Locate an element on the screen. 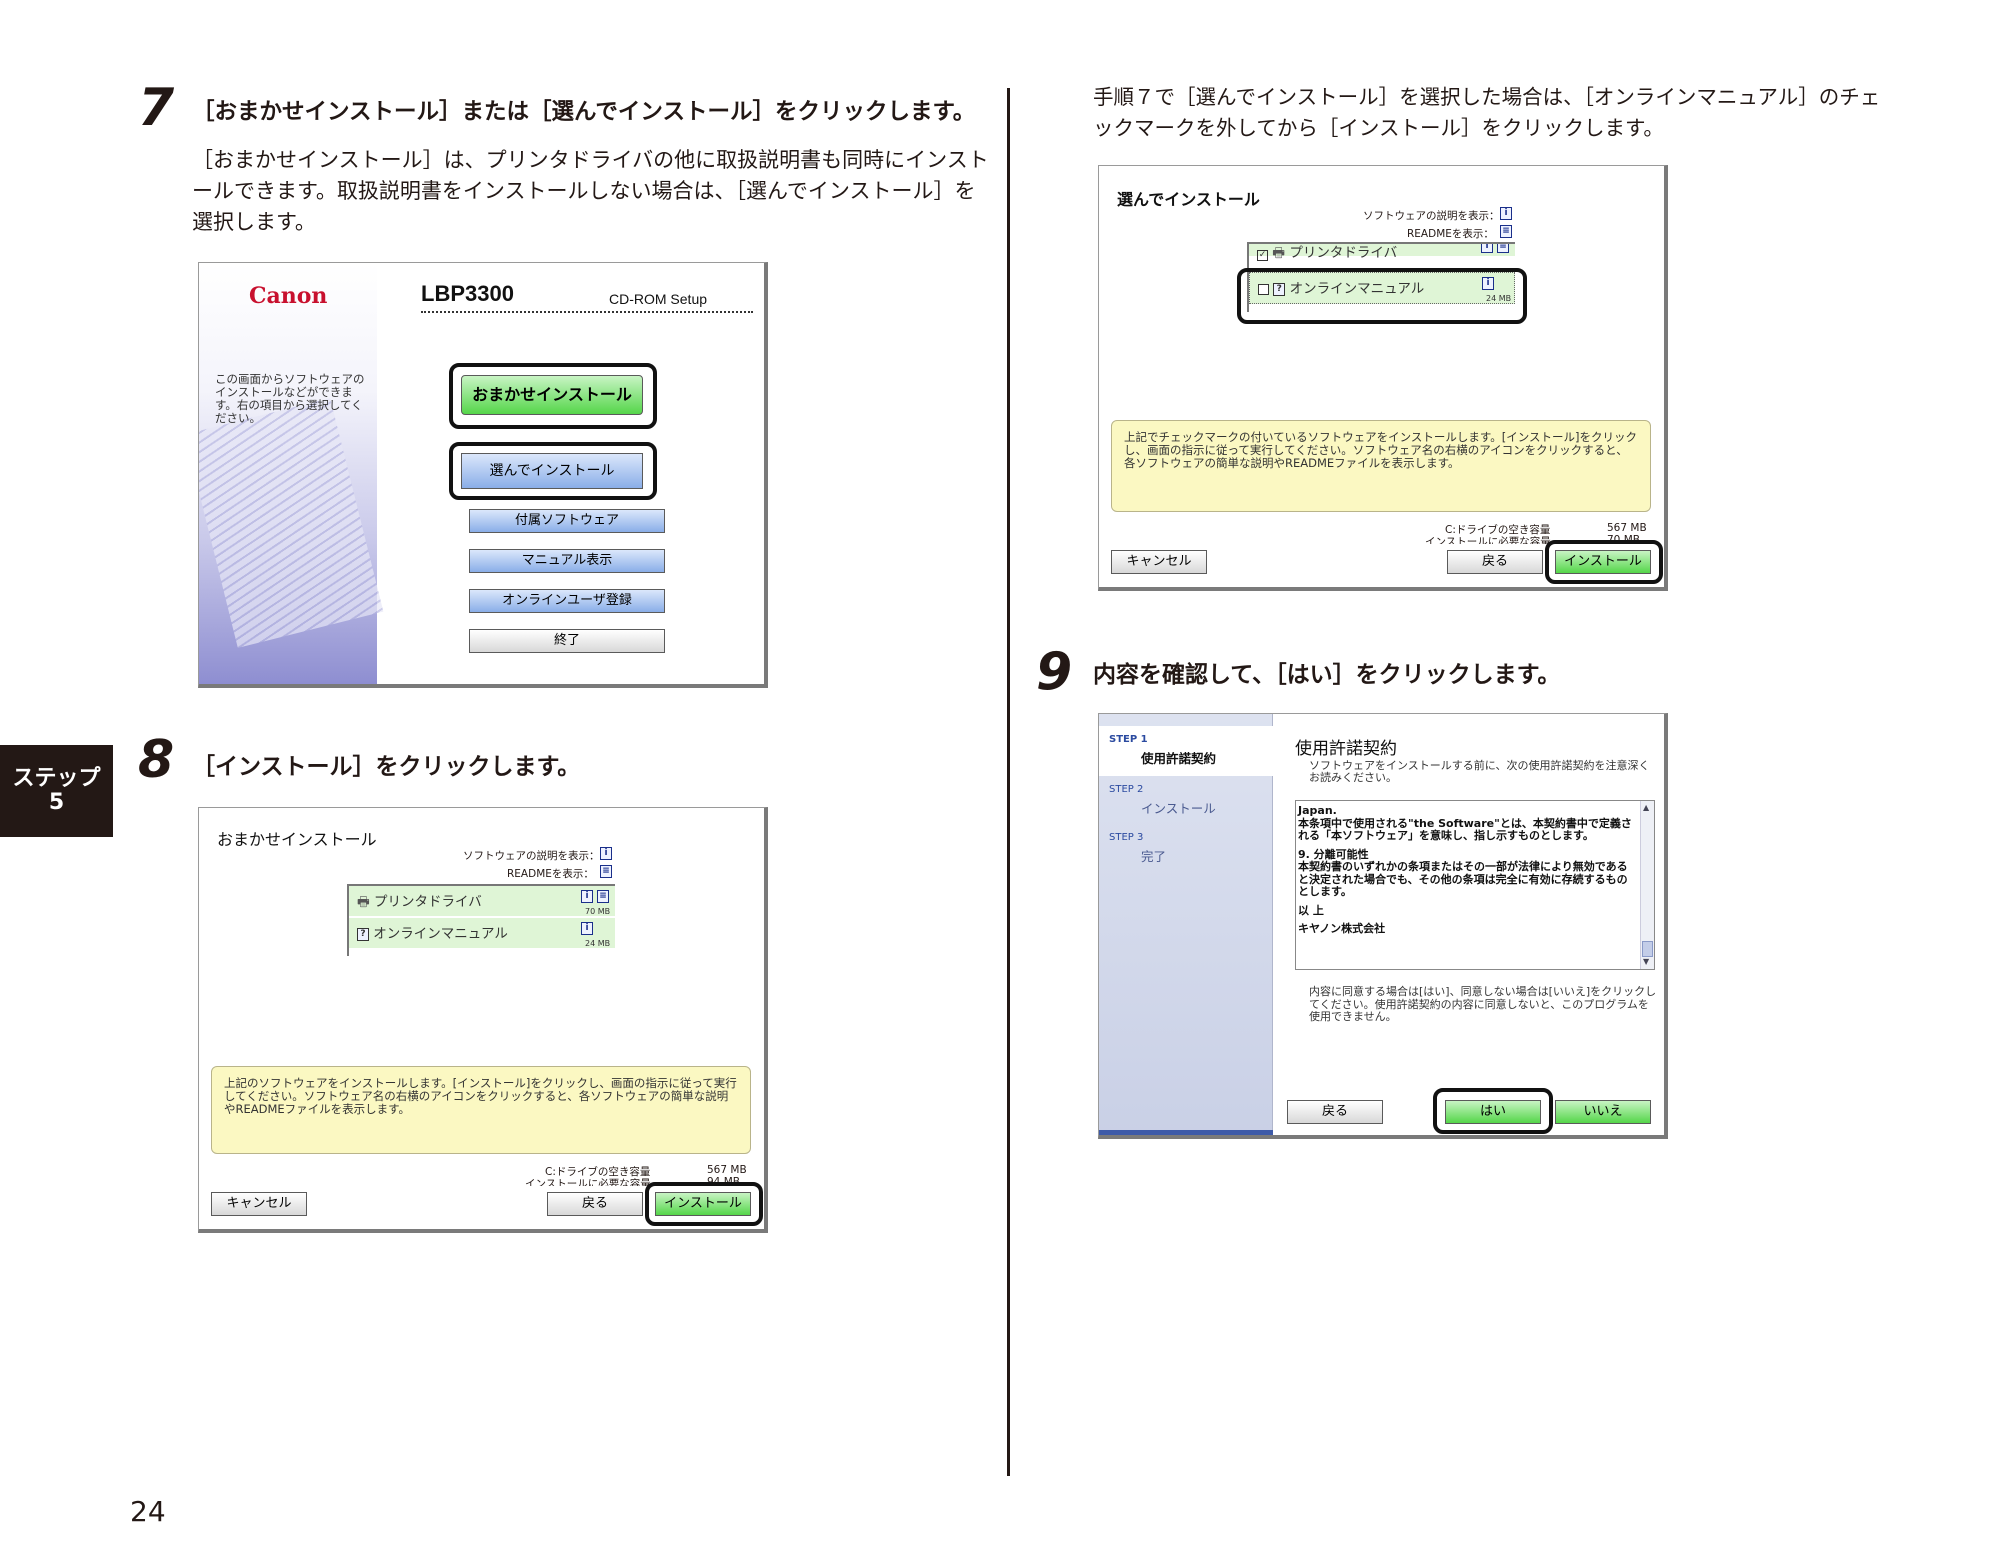  canon-logo: Canon is located at coordinates (288, 296).